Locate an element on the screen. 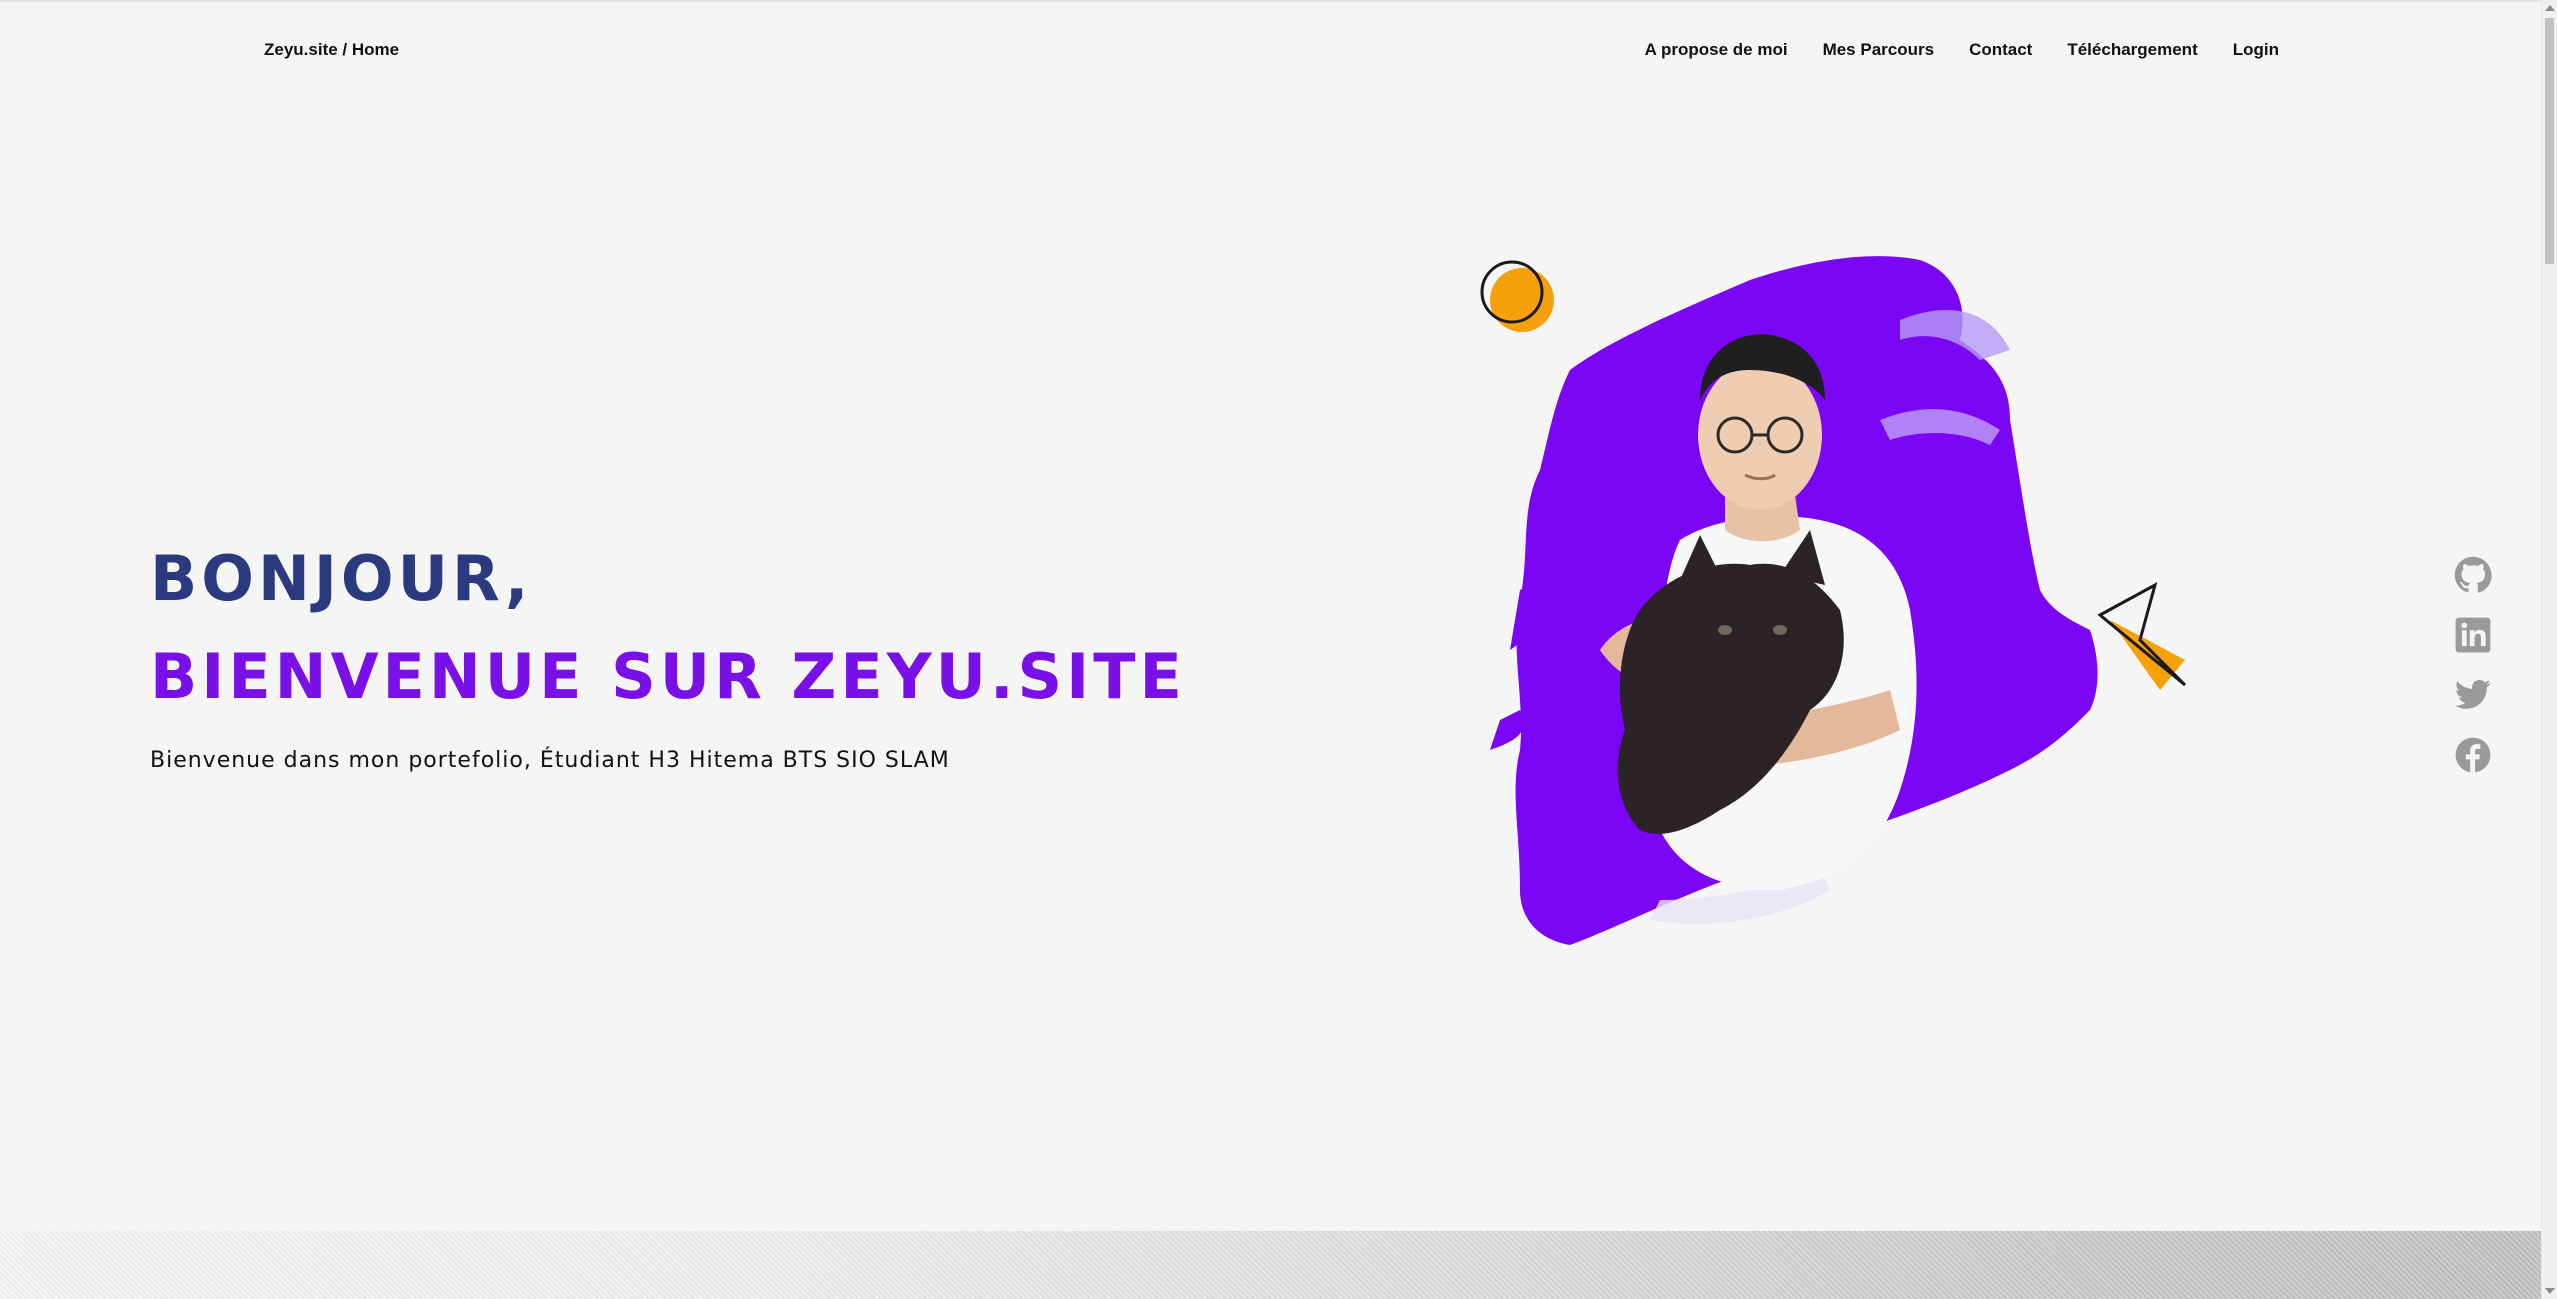 This screenshot has height=1299, width=2557. facebook-icon is located at coordinates (2473, 755).